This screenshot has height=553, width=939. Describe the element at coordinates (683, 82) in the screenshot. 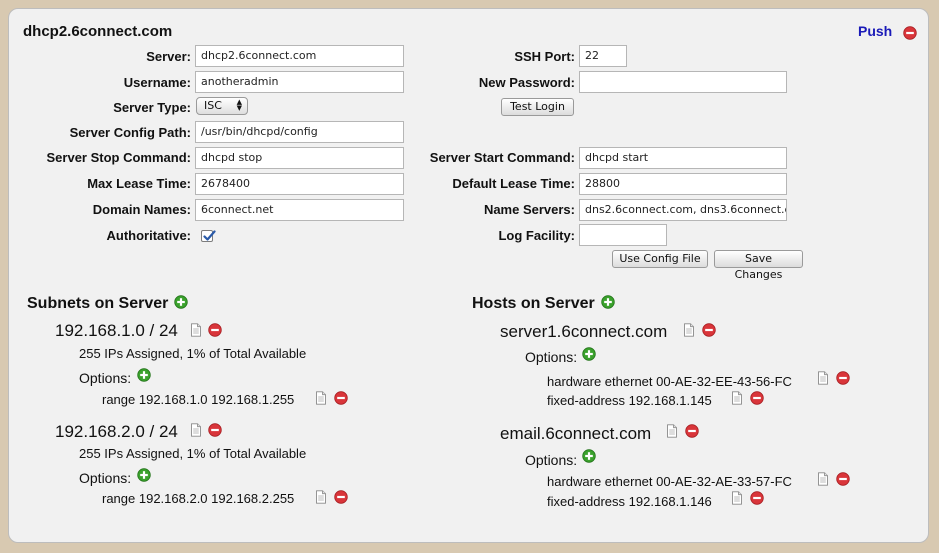

I see `new-password-input` at that location.